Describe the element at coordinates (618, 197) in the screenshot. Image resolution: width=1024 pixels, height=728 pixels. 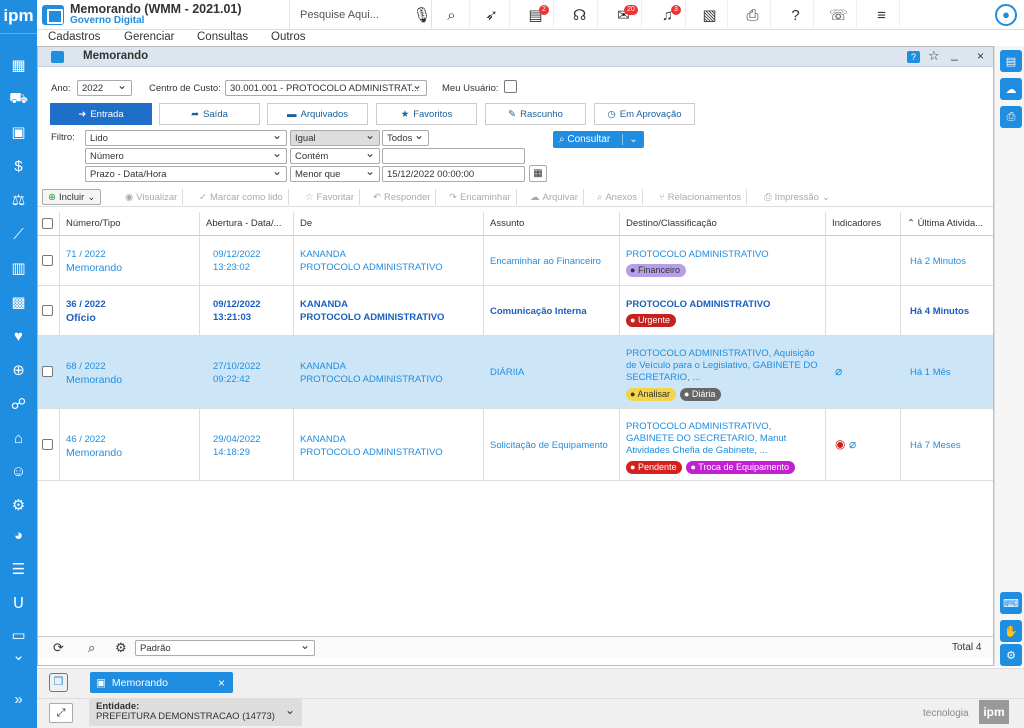
I see `anexos-button: ⌕ Anexos` at that location.